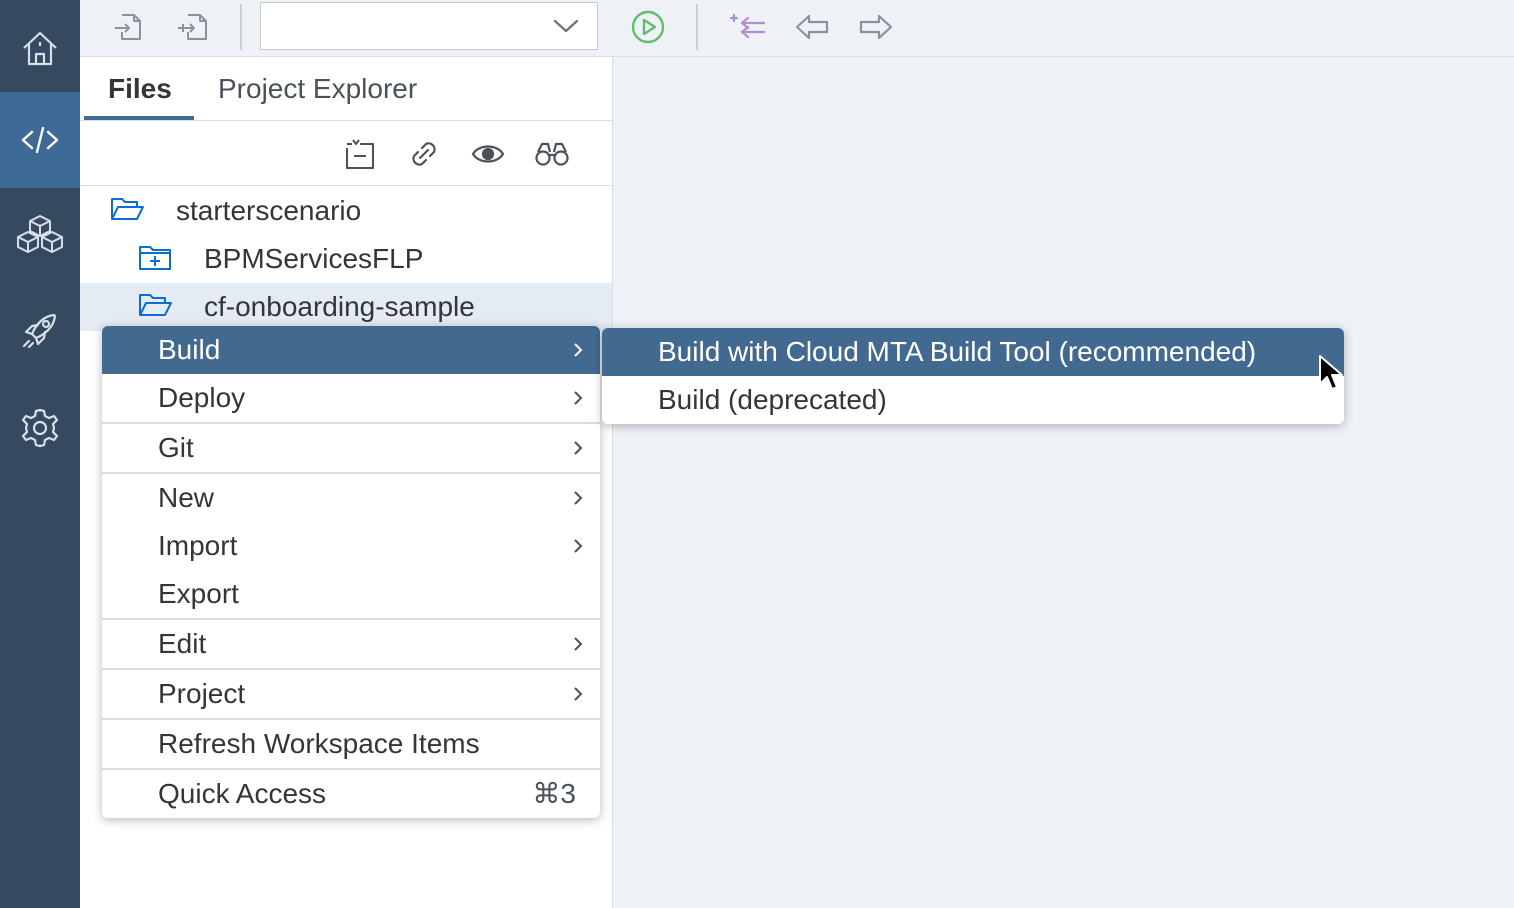  What do you see at coordinates (317, 89) in the screenshot?
I see `tab-project-explorer: Project Explorer` at bounding box center [317, 89].